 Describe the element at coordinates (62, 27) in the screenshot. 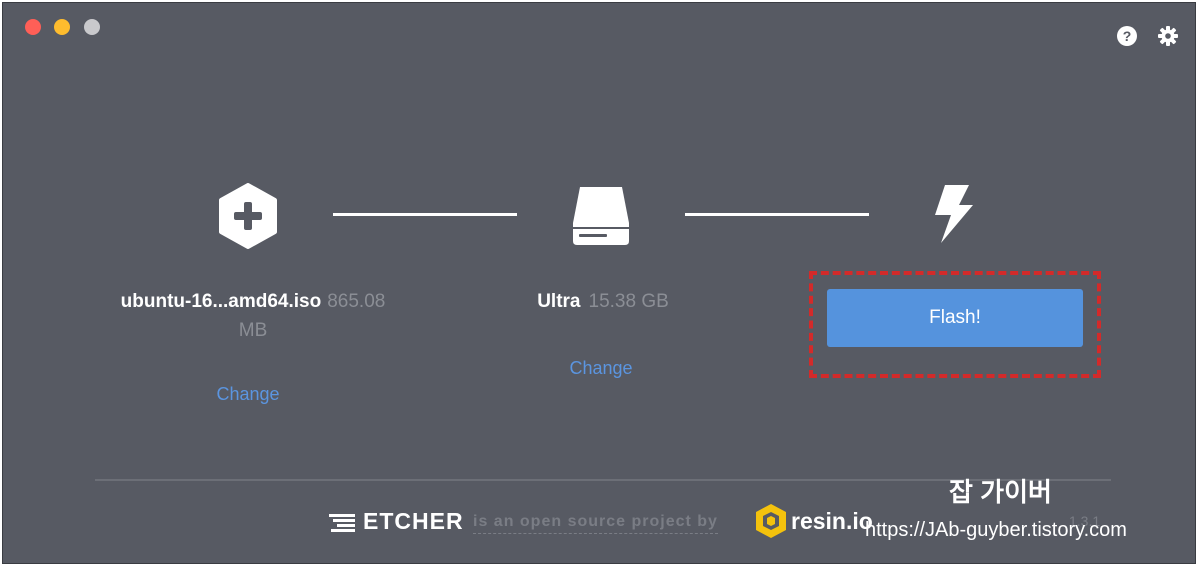

I see `minimize-window-button` at that location.